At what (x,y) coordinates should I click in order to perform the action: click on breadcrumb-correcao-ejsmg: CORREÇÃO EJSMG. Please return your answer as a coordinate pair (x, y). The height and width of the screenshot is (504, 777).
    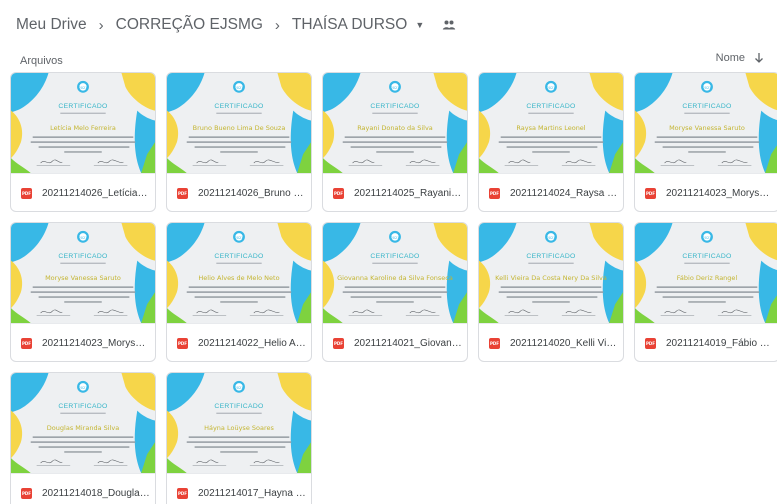
    Looking at the image, I should click on (189, 25).